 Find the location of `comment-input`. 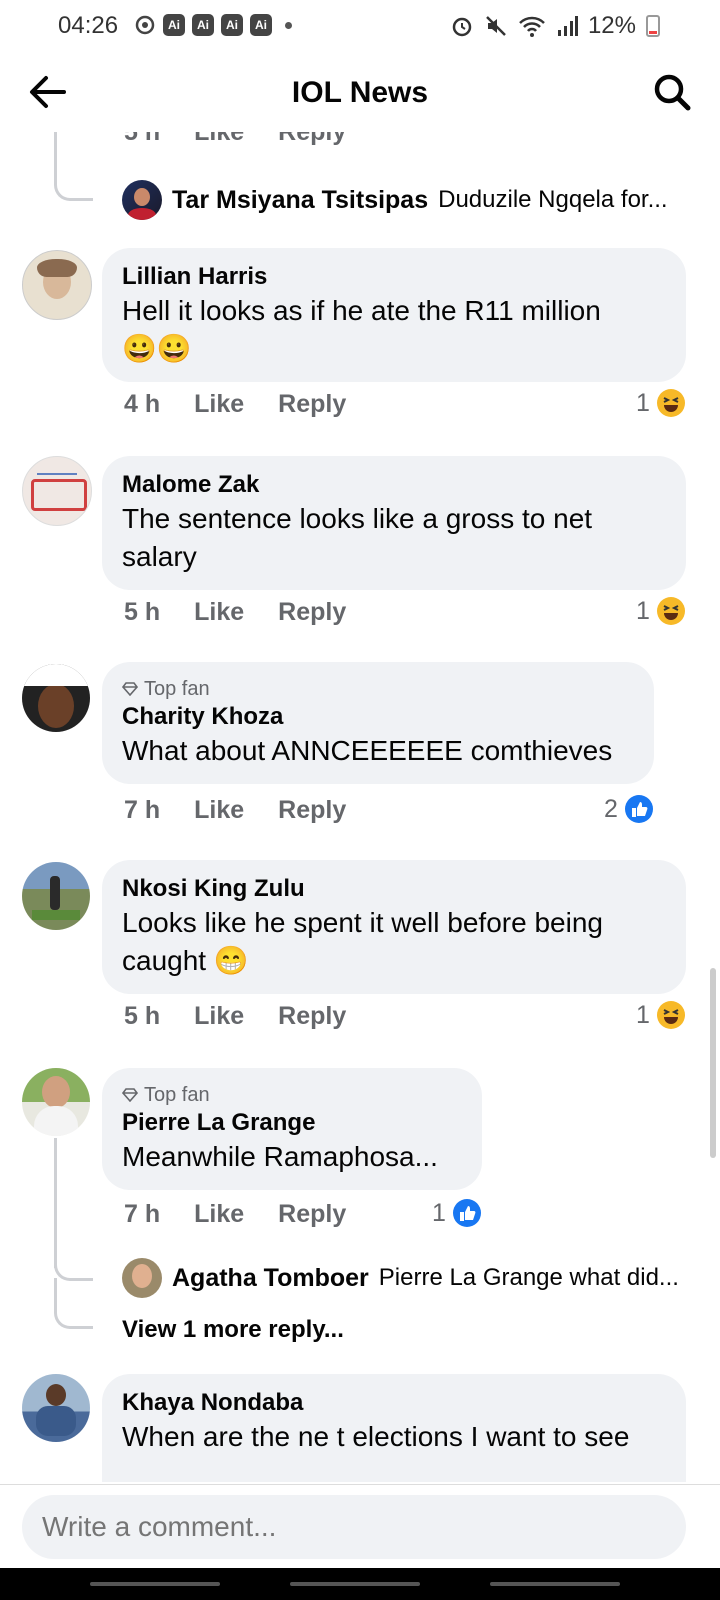

comment-input is located at coordinates (354, 1527).